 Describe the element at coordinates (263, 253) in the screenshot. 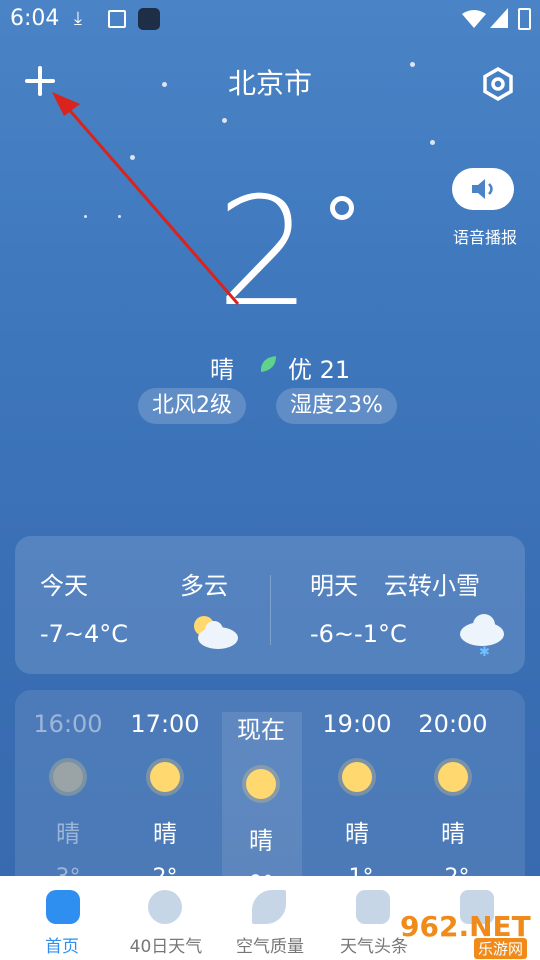

I see `current-temperature: 2` at that location.